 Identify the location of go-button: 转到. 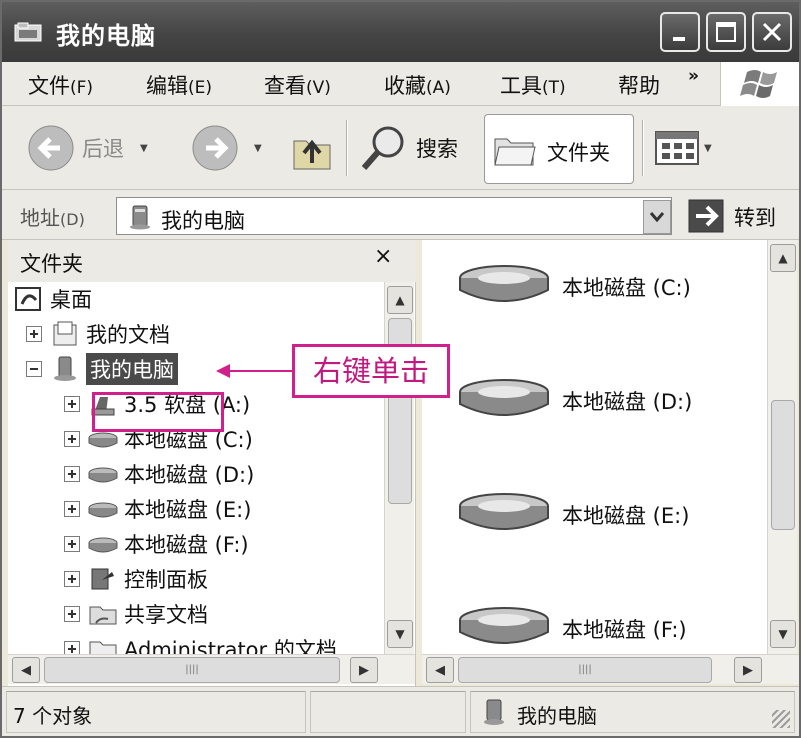
(741, 216).